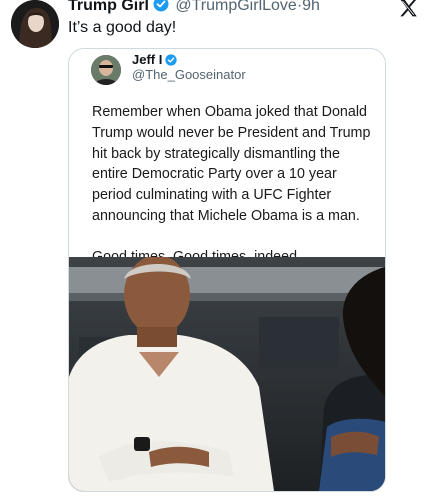 Image resolution: width=434 pixels, height=500 pixels. I want to click on quoted-author-avatar, so click(106, 70).